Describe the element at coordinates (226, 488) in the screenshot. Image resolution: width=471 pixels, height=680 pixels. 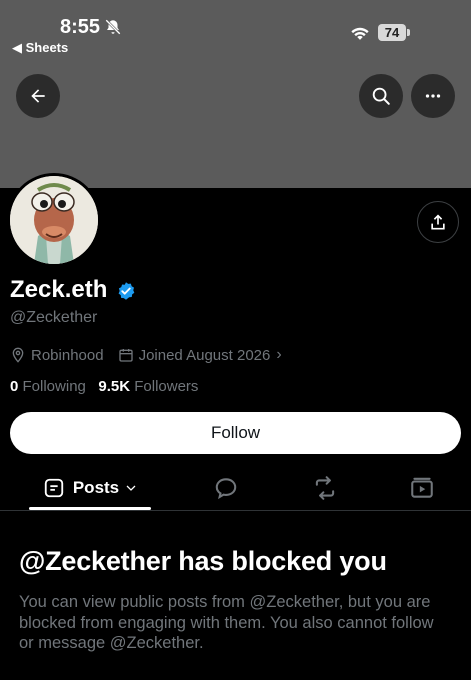
I see `replies-tab-icon` at that location.